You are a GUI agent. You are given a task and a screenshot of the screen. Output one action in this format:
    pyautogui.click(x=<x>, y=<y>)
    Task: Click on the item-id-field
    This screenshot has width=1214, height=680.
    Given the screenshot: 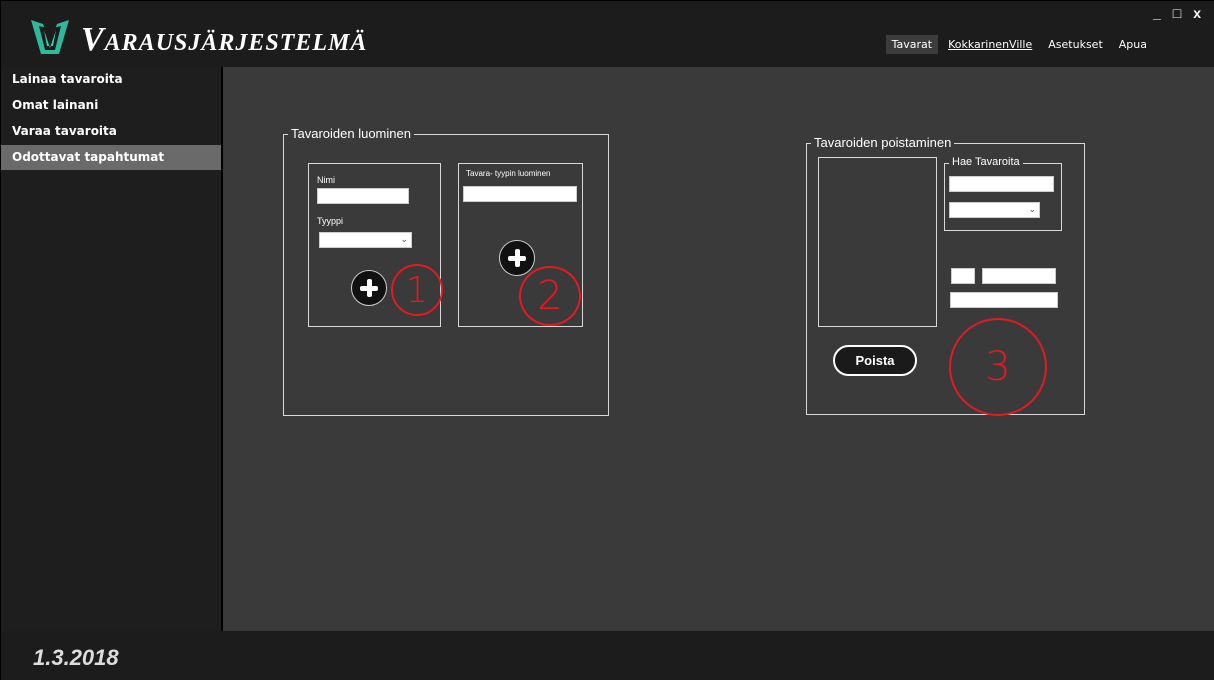 What is the action you would take?
    pyautogui.click(x=963, y=276)
    